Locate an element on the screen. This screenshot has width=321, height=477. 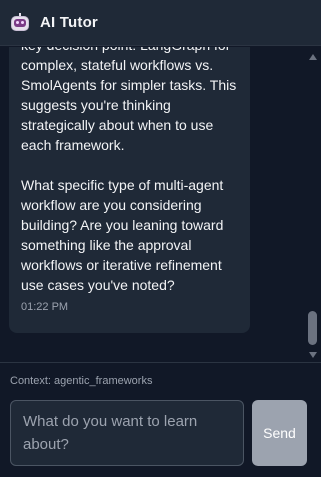
scrollbar-thumb is located at coordinates (312, 328).